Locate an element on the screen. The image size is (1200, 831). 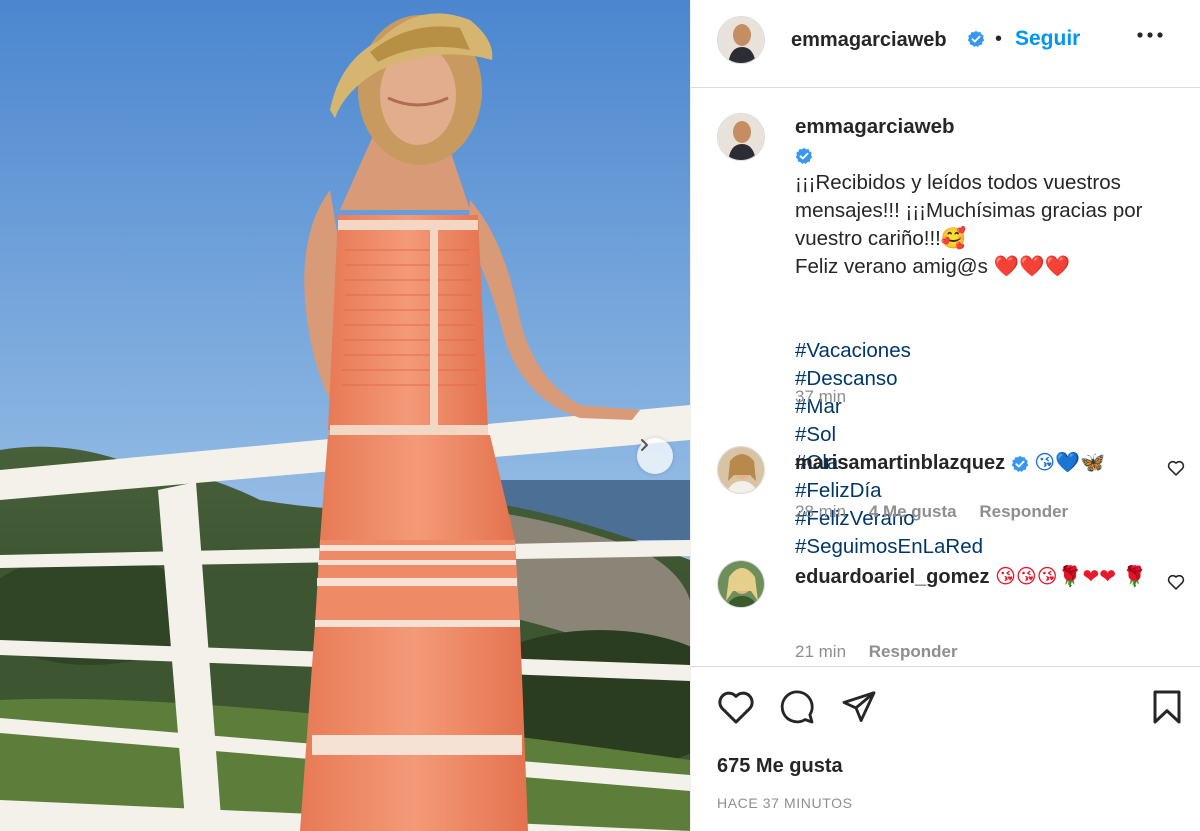
post-timestamp: HACE 37 MINUTOS is located at coordinates (785, 803).